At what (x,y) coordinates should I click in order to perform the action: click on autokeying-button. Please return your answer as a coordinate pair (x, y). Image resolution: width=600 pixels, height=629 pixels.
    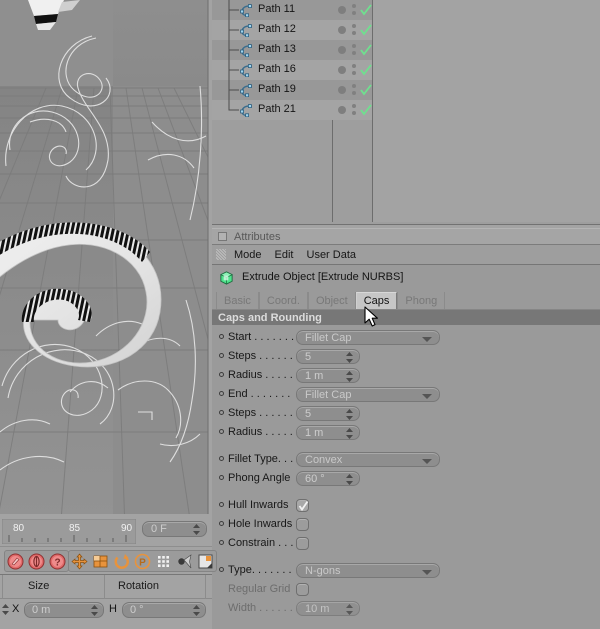
    Looking at the image, I should click on (205, 561).